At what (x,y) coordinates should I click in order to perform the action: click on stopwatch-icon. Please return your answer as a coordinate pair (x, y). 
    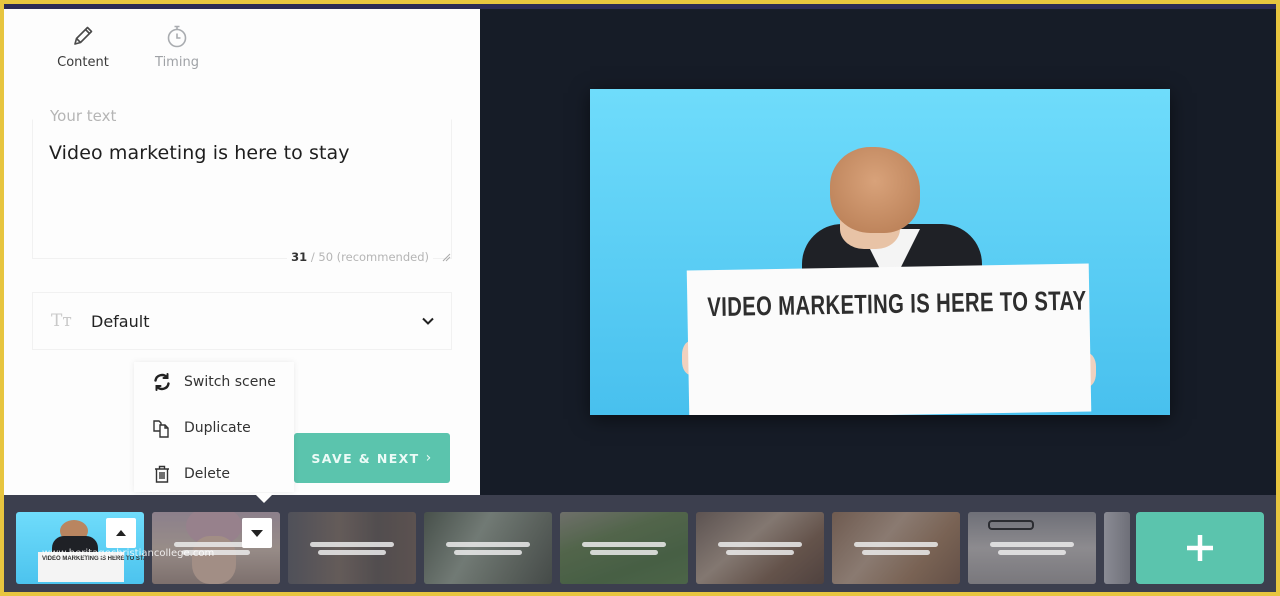
    Looking at the image, I should click on (177, 36).